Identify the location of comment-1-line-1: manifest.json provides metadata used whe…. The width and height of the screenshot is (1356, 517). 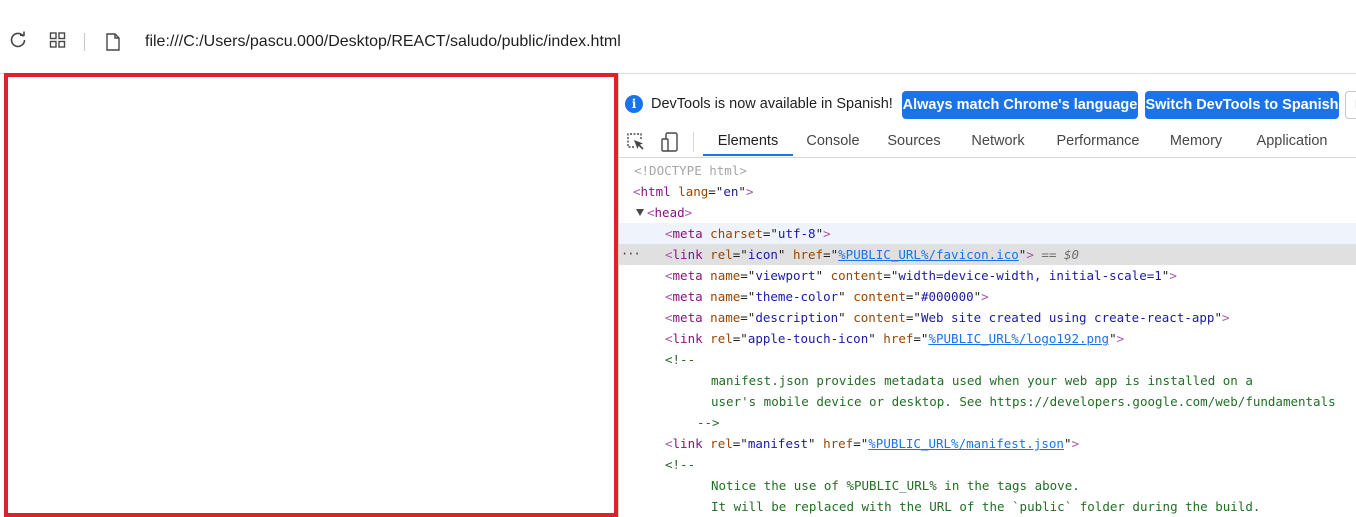
(982, 380).